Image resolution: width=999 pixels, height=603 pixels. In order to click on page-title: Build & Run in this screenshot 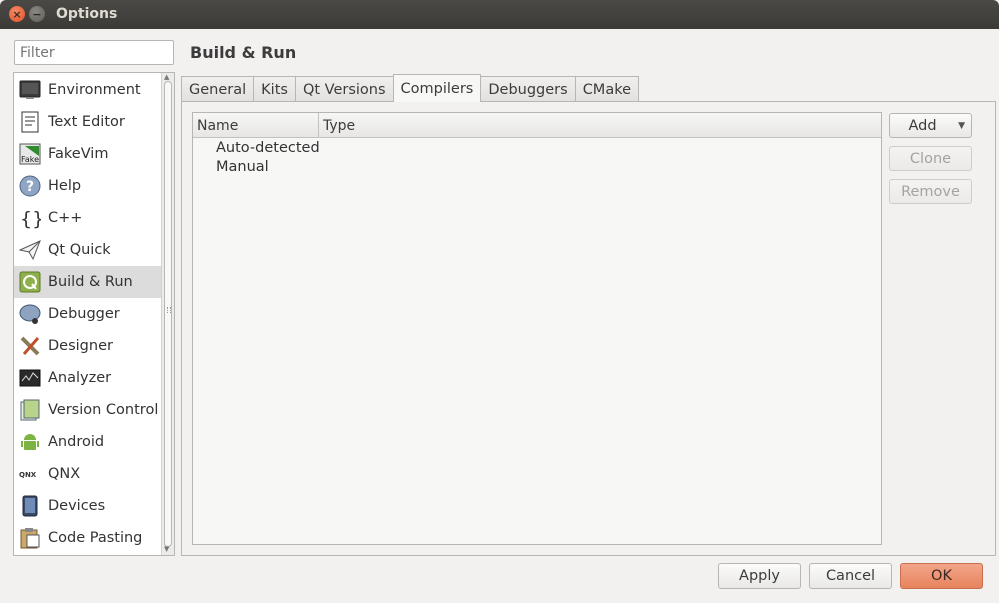, I will do `click(243, 52)`.